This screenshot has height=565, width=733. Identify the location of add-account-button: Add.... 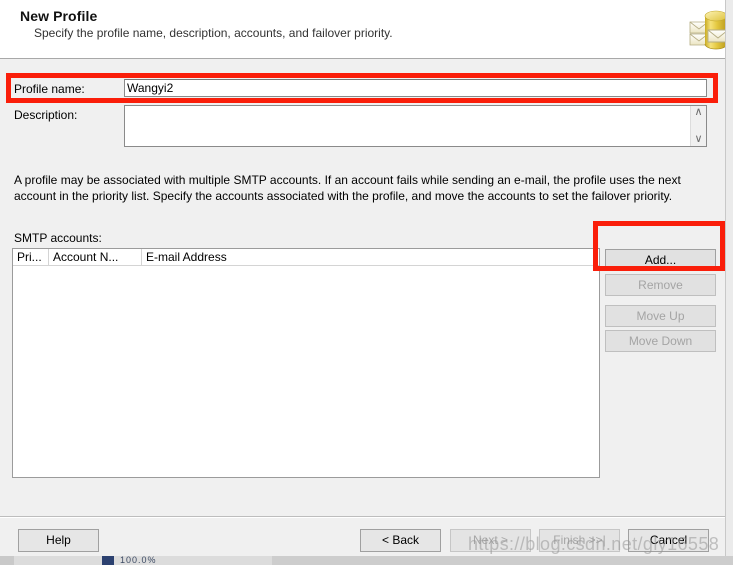
(660, 260).